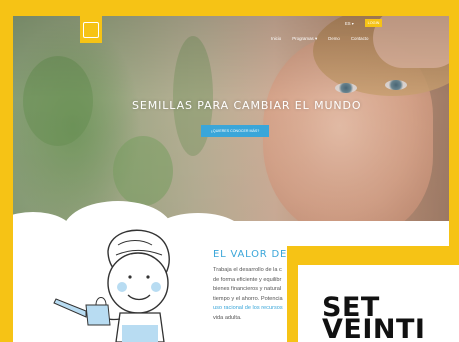  Describe the element at coordinates (276, 39) in the screenshot. I see `nav-item-inicio: Inicio` at that location.